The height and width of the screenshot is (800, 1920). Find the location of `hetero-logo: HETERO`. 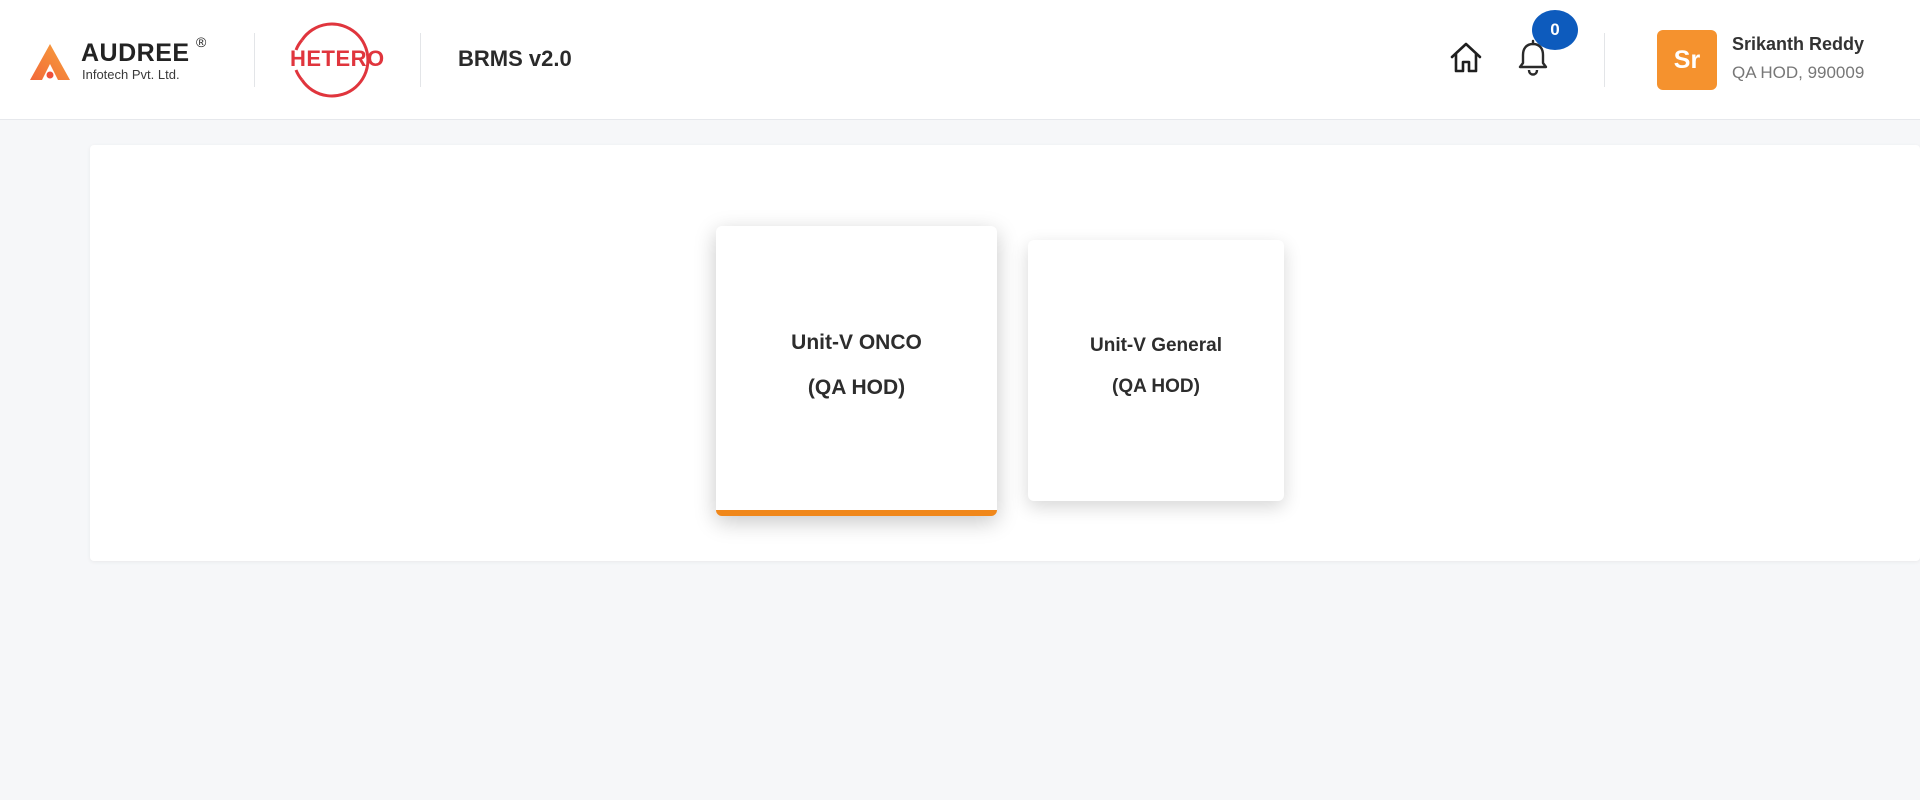

hetero-logo: HETERO is located at coordinates (337, 60).